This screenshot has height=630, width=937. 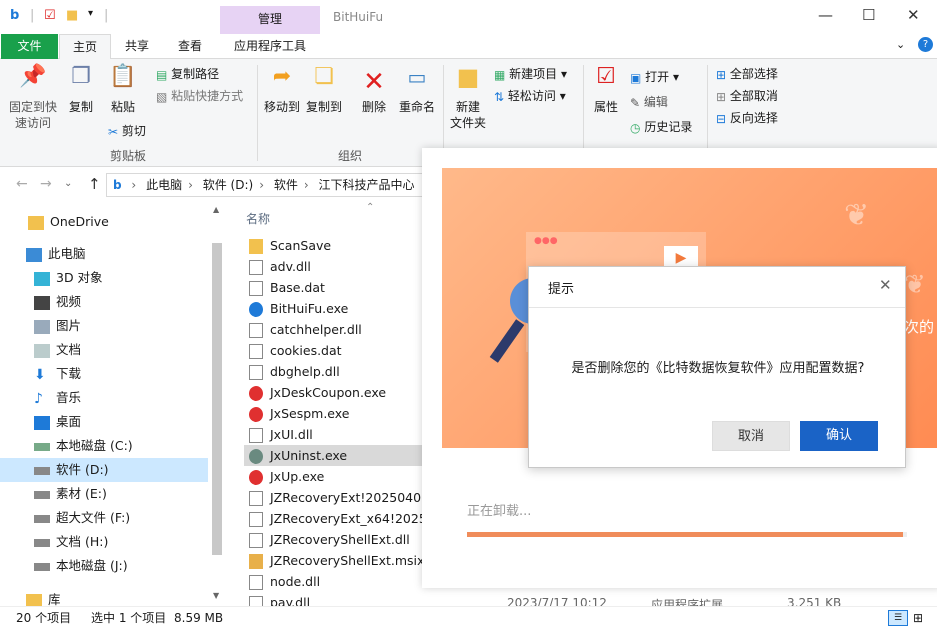 I want to click on list-item: catchhelper.dll, so click(x=340, y=329).